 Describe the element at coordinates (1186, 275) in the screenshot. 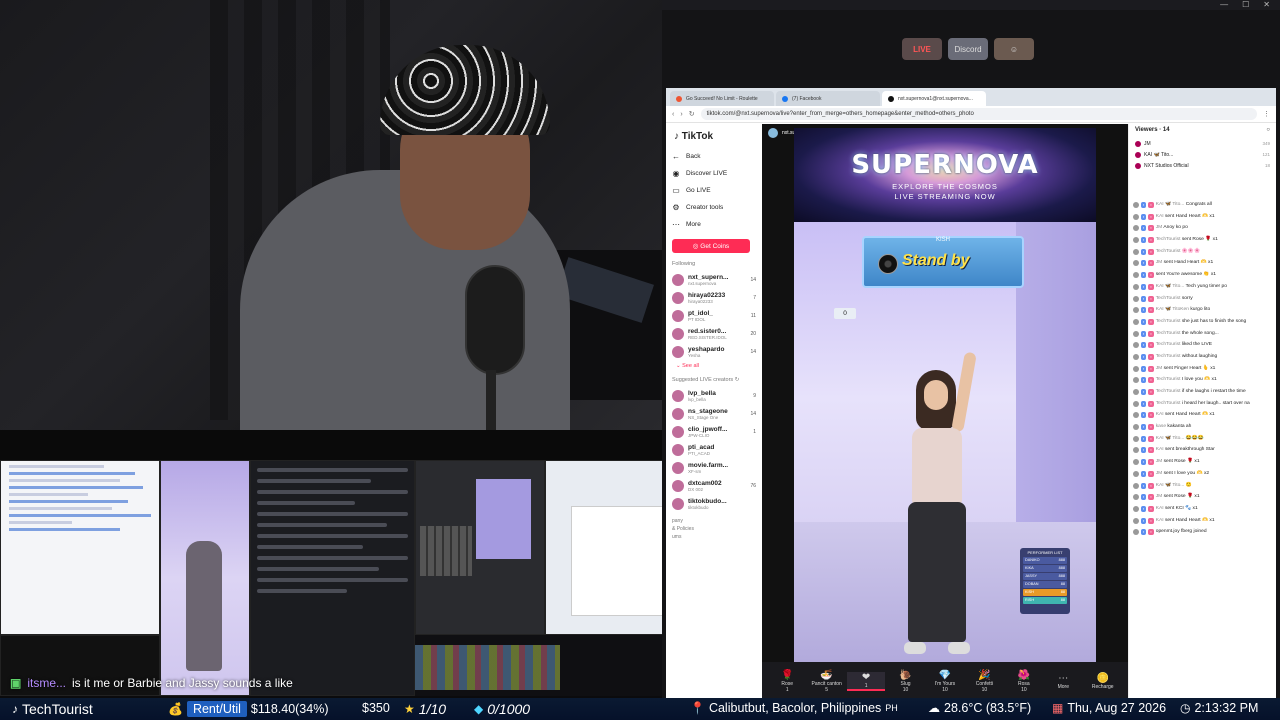

I see `message-body: sent You're awesome 👏 x1` at that location.